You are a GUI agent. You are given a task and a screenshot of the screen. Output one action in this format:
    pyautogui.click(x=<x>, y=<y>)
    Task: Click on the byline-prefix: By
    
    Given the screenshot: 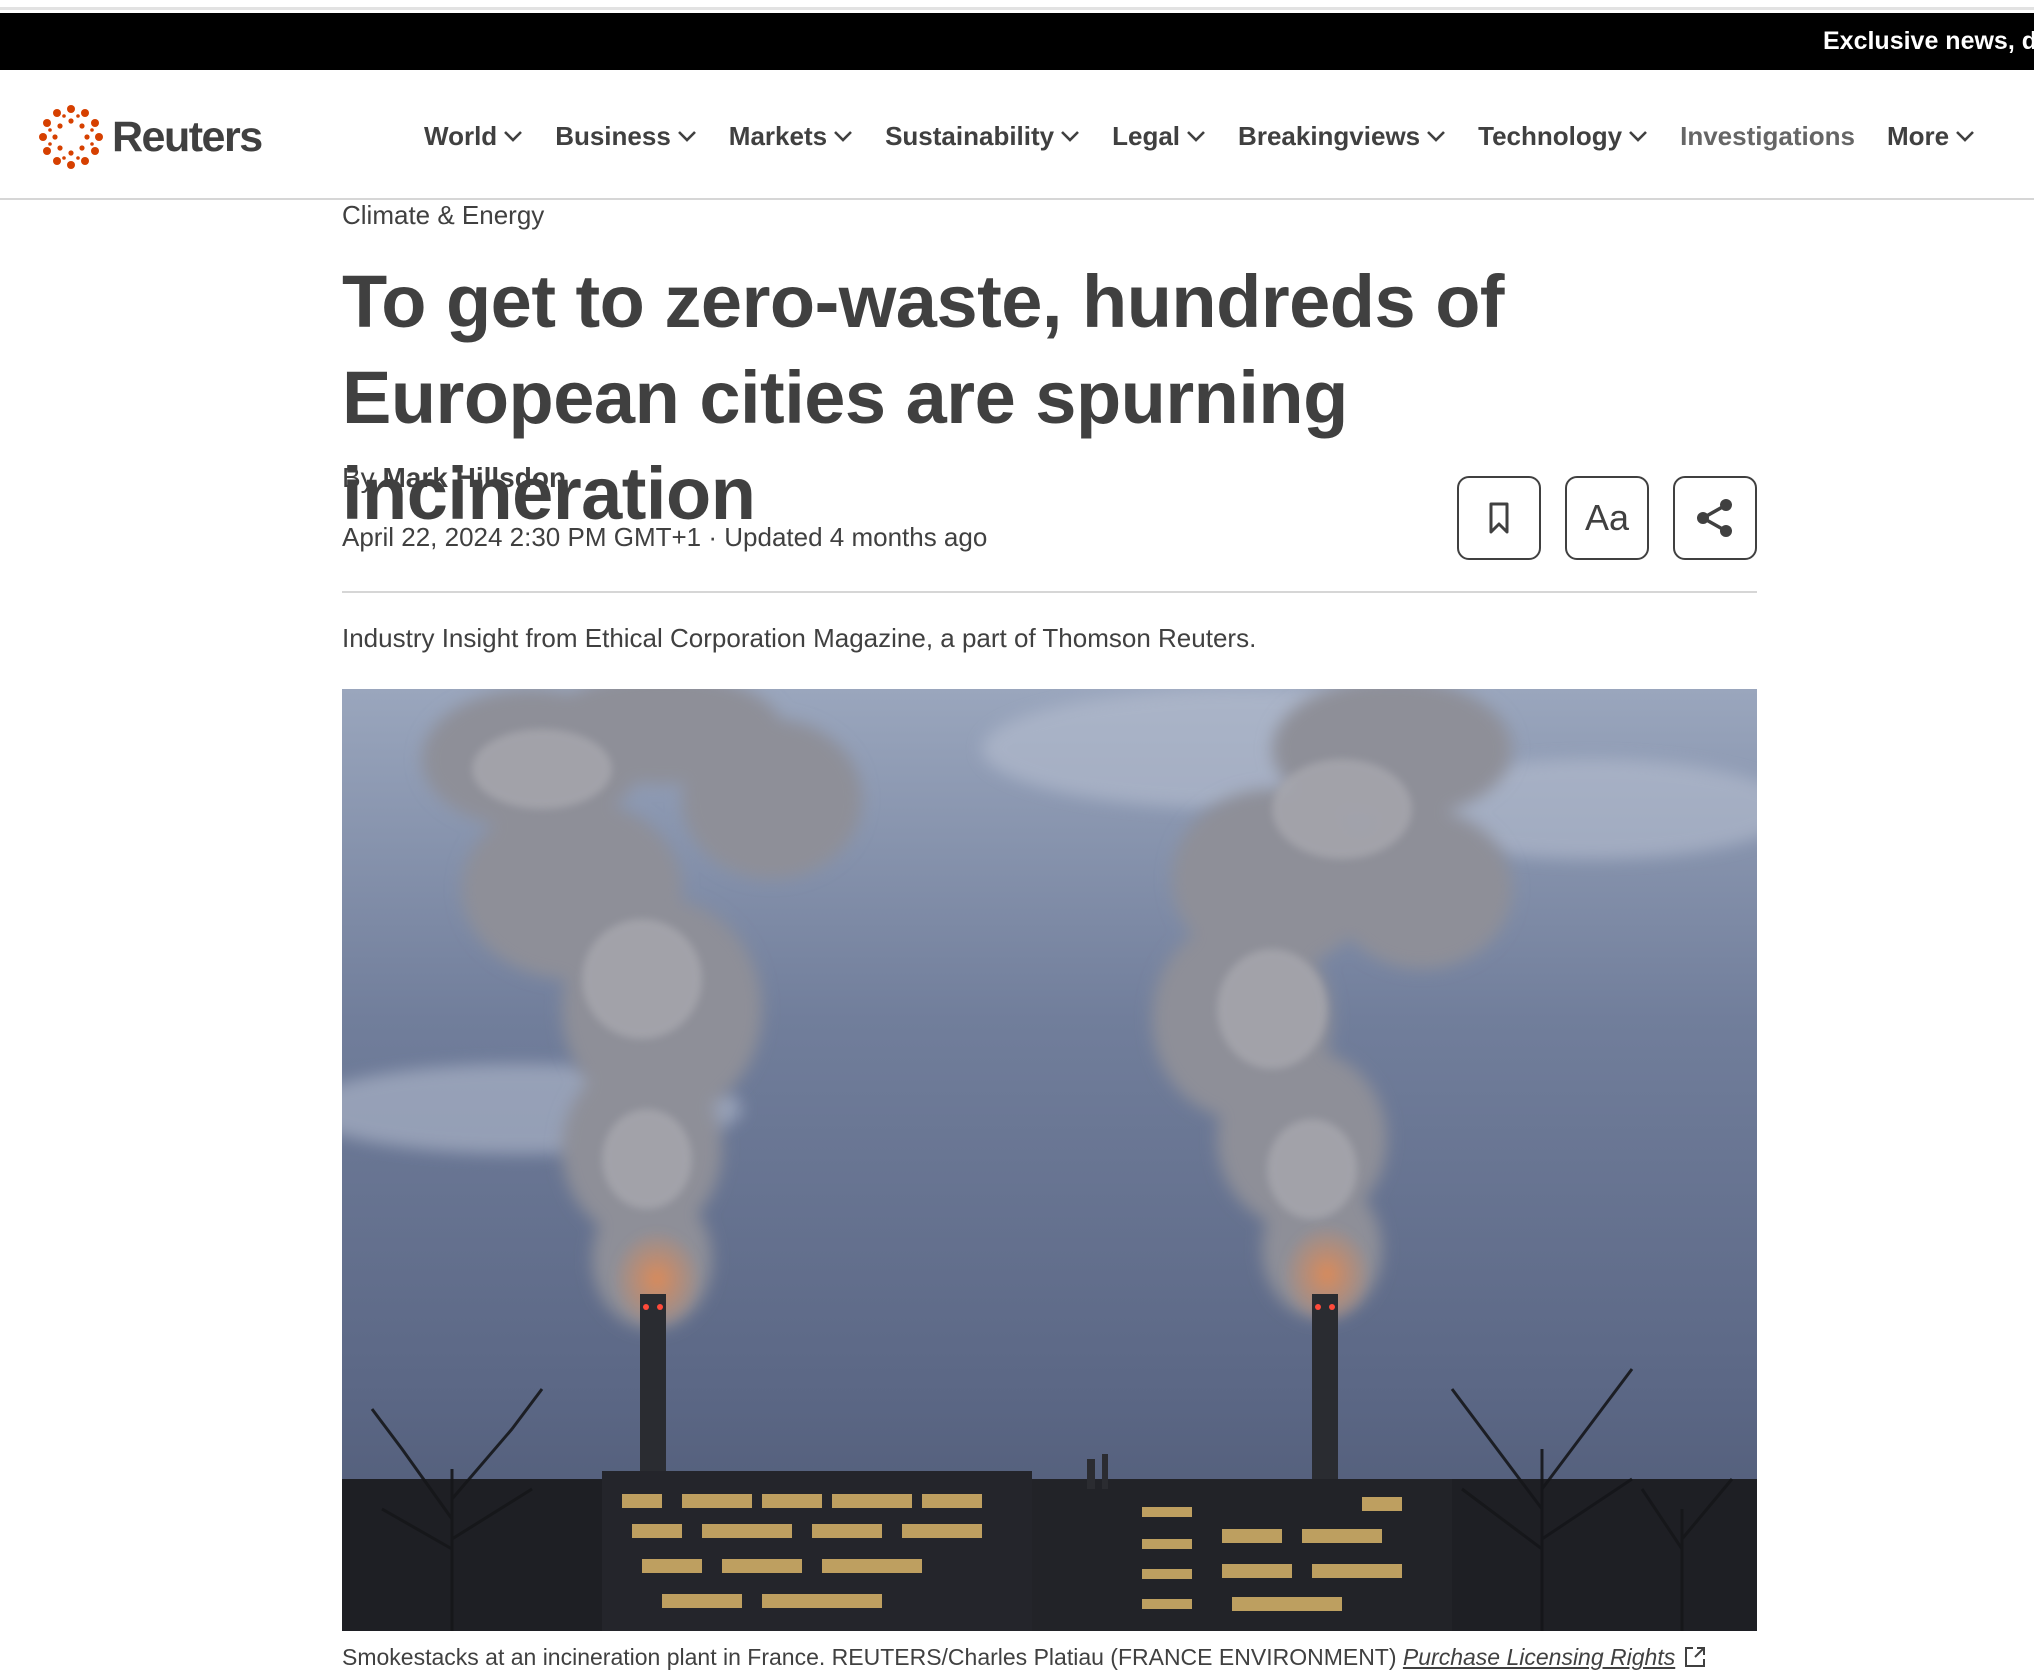 What is the action you would take?
    pyautogui.click(x=358, y=477)
    